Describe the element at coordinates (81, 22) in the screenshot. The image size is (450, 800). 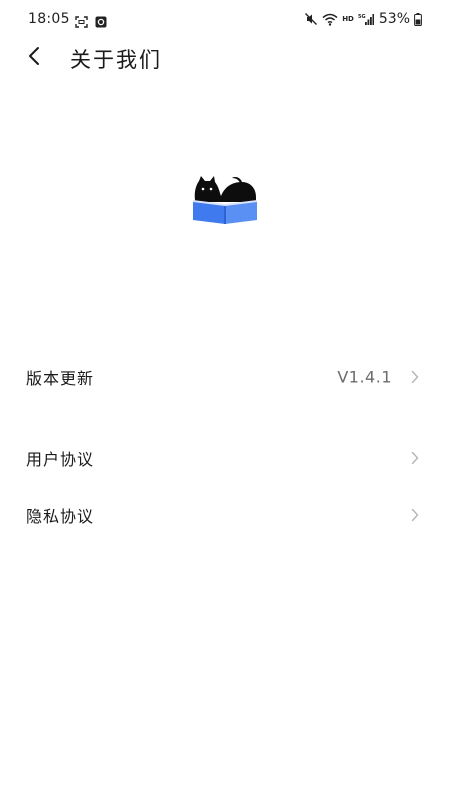
I see `screenshot-icon` at that location.